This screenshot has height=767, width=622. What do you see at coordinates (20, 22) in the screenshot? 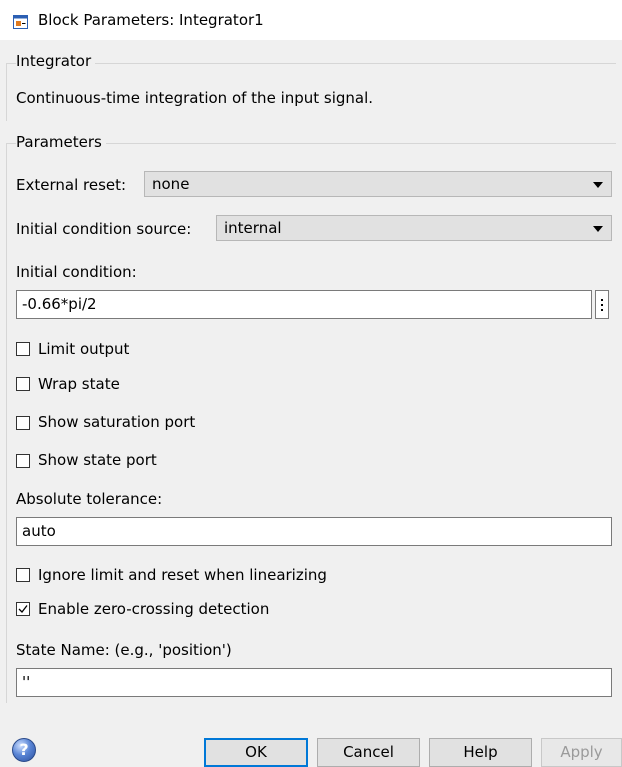
I see `simulink-block-icon` at bounding box center [20, 22].